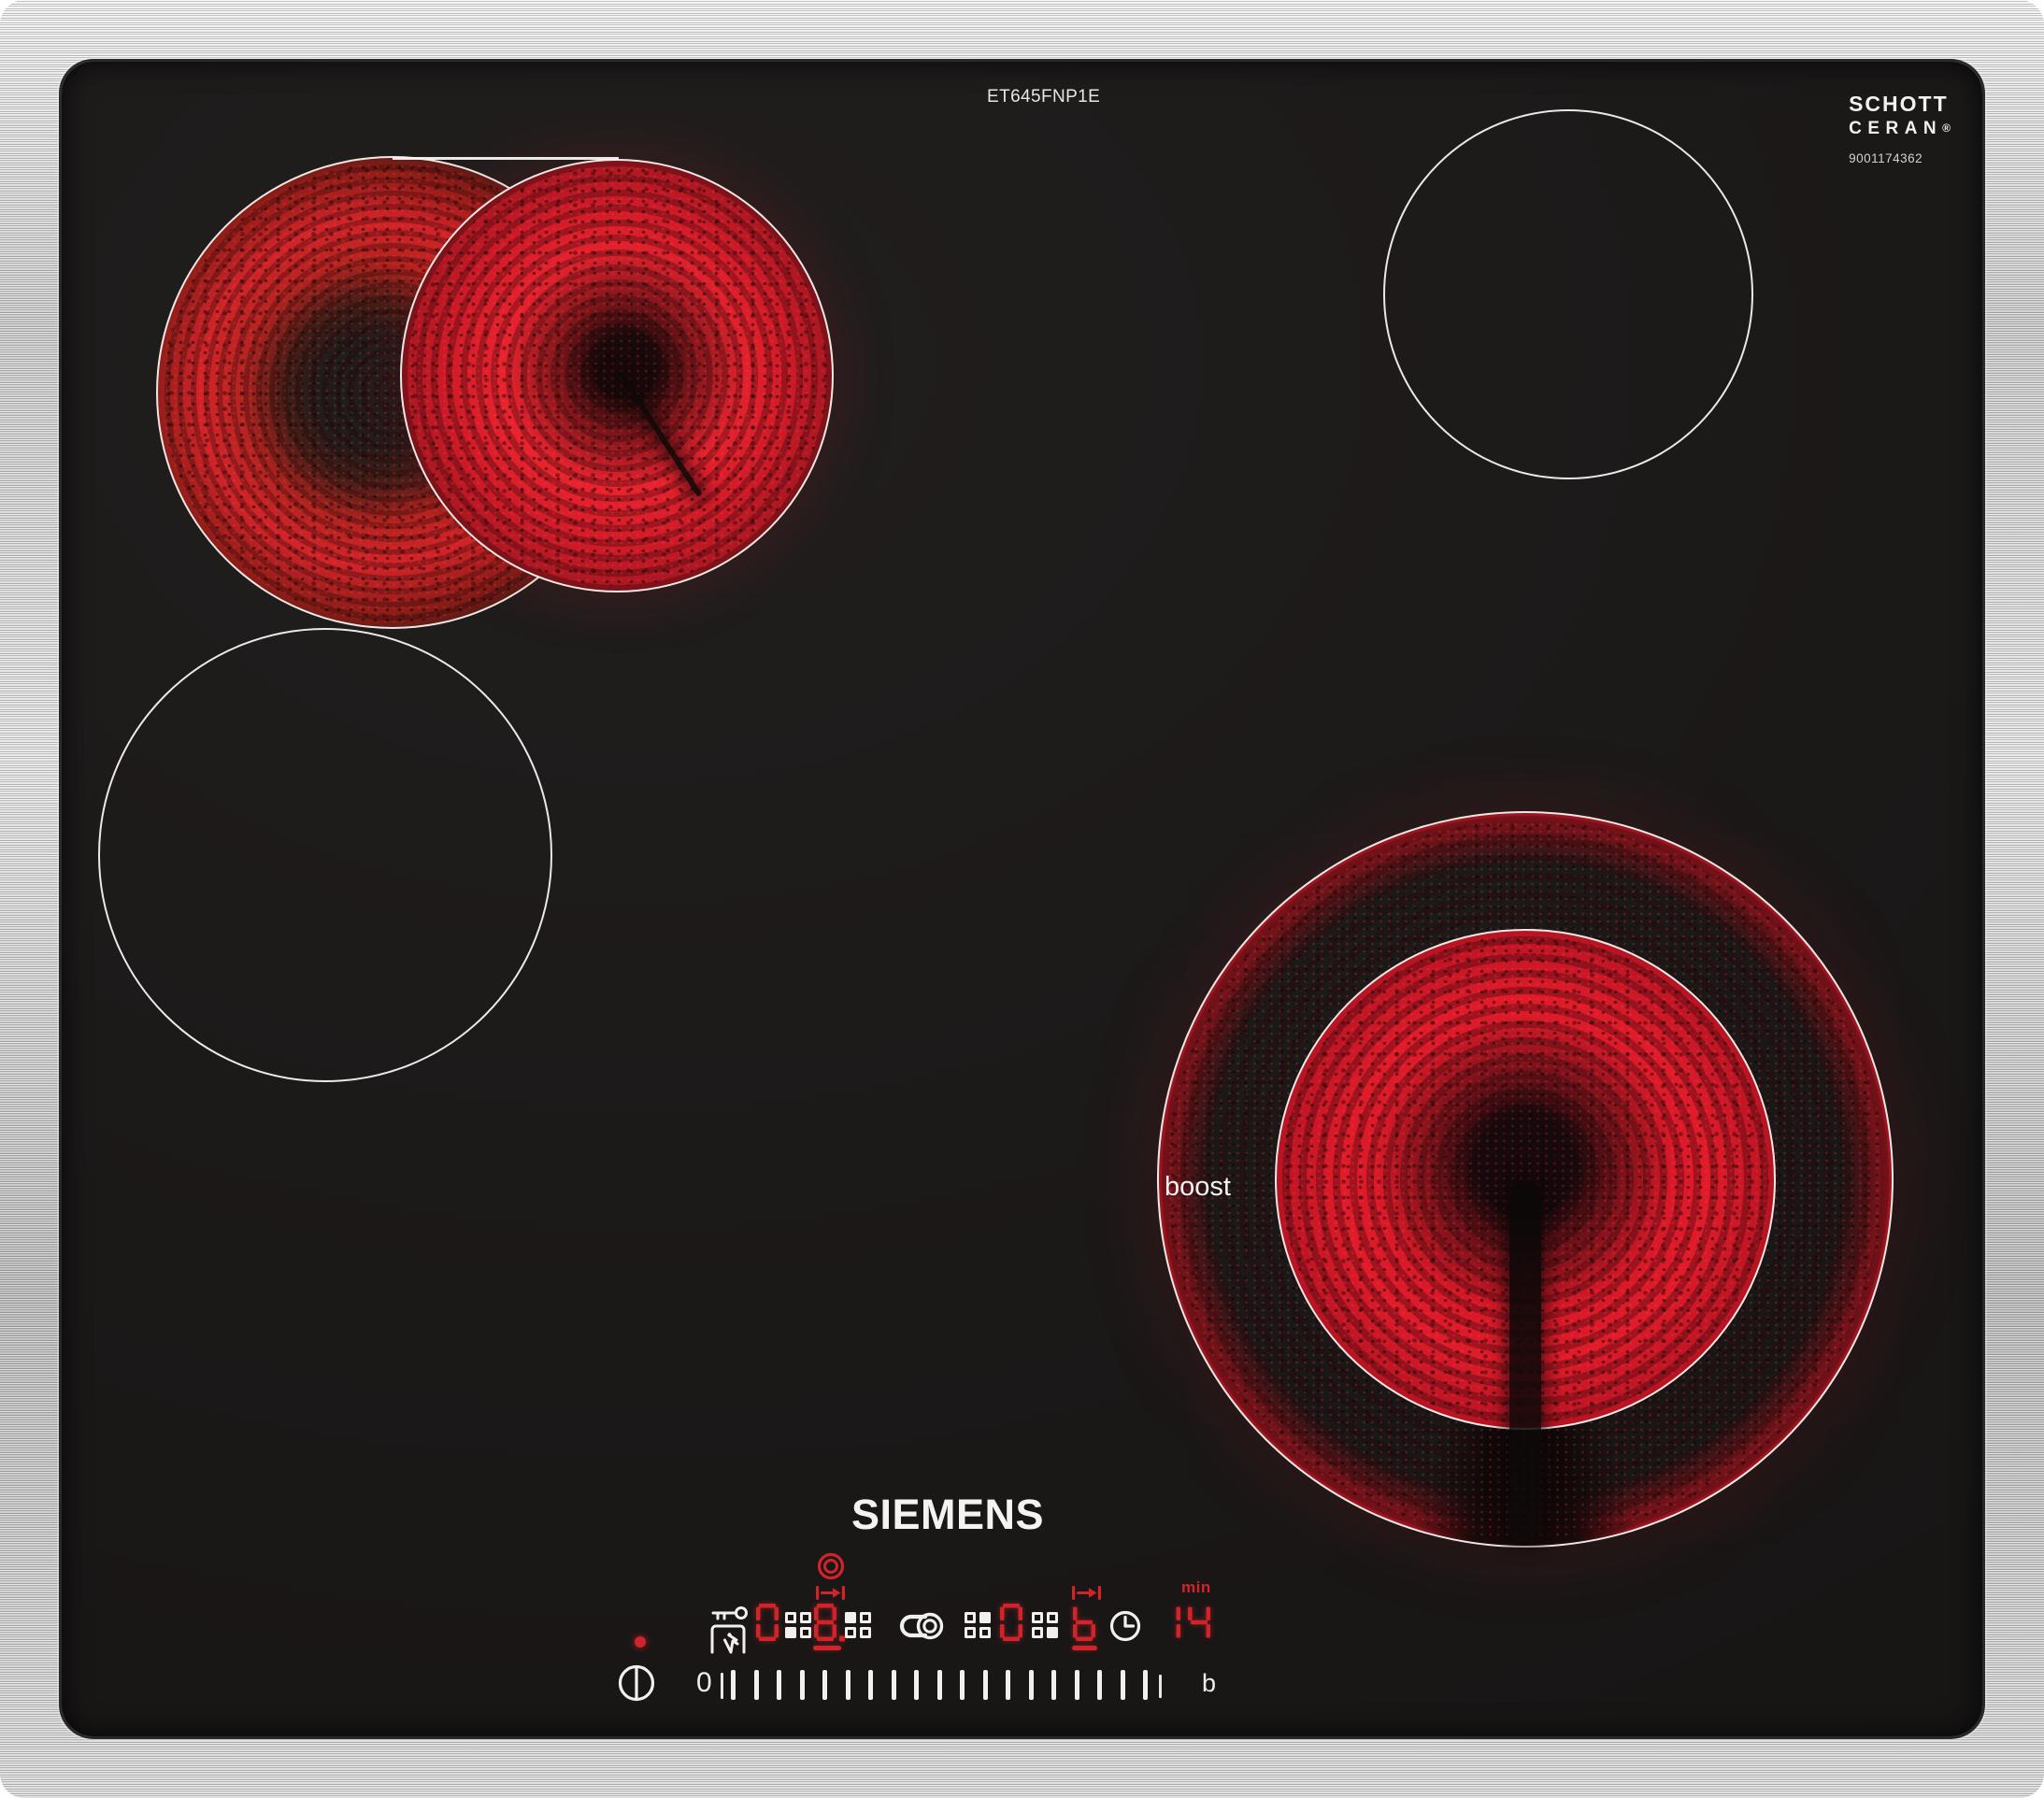  Describe the element at coordinates (660, 434) in the screenshot. I see `heater-sensor-shadow` at that location.